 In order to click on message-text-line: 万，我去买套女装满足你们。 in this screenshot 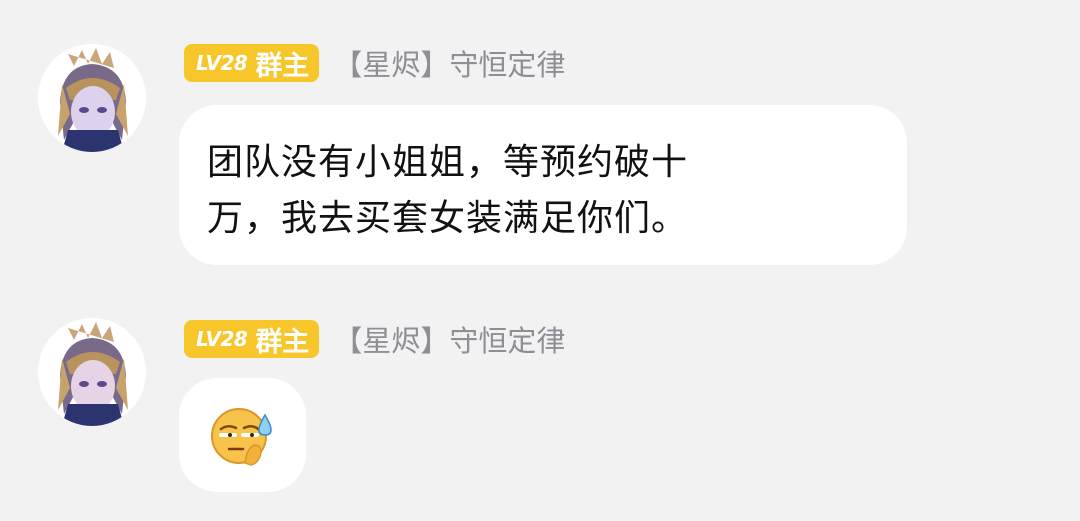, I will do `click(448, 218)`.